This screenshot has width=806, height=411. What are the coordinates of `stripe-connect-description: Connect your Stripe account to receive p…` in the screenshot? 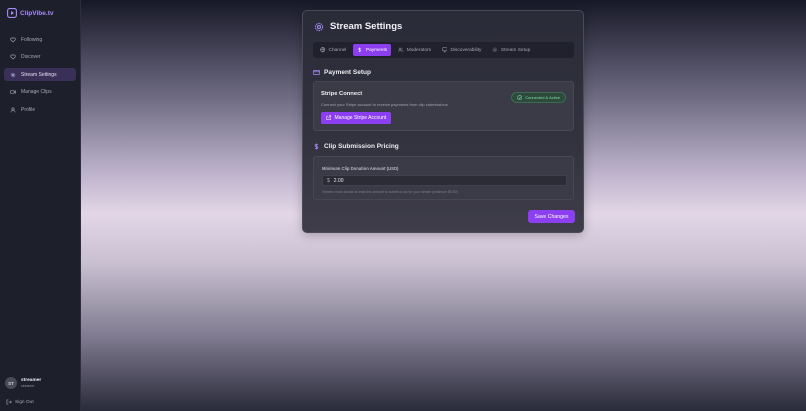 It's located at (384, 104).